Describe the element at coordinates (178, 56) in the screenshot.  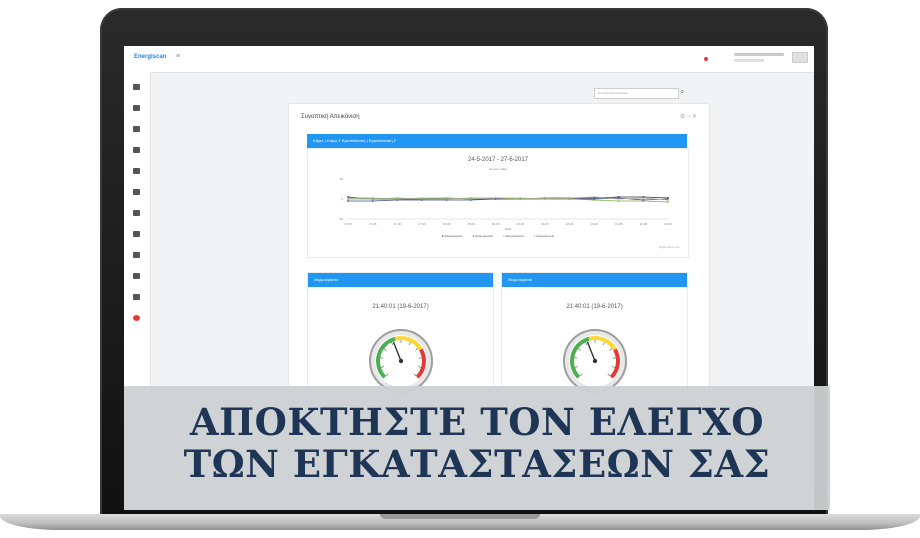
I see `menu-icon: ≡` at that location.